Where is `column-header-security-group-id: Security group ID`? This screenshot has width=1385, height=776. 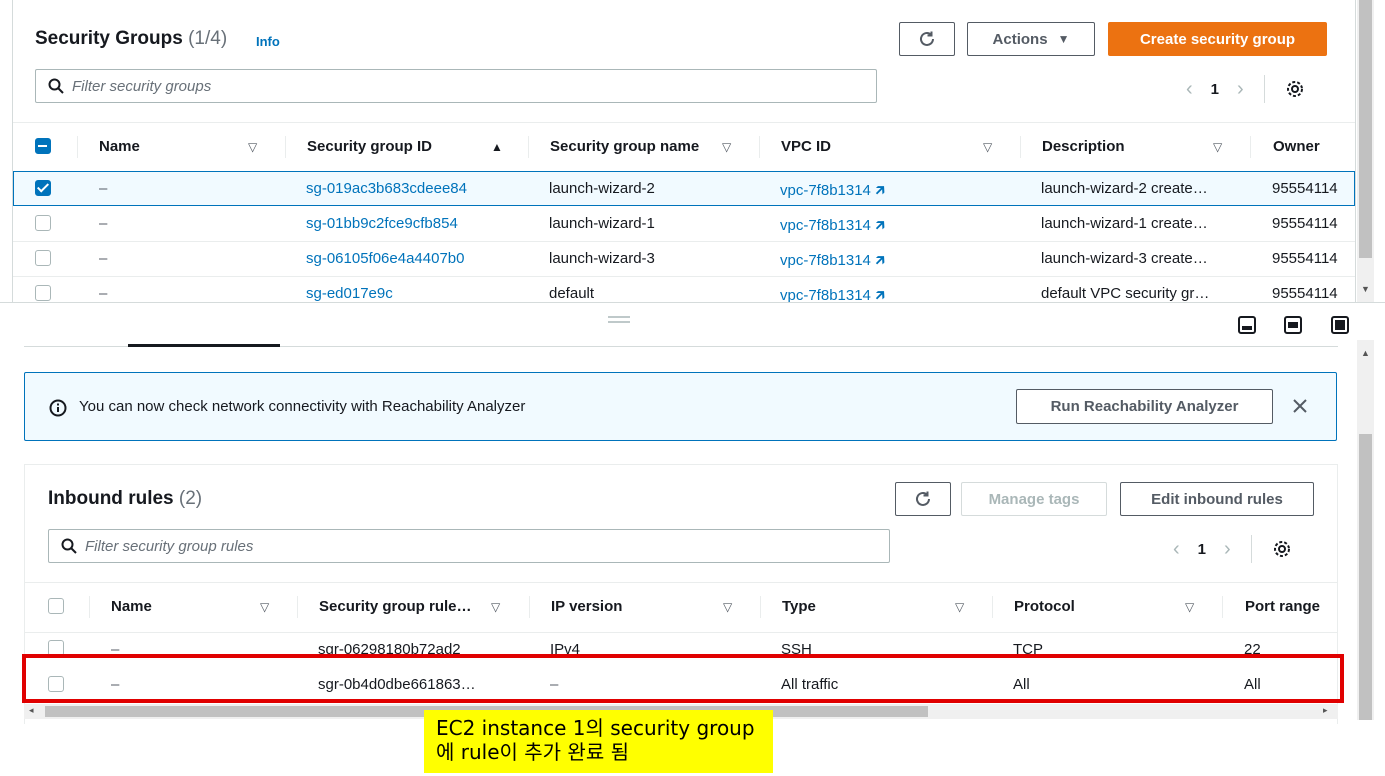 column-header-security-group-id: Security group ID is located at coordinates (369, 146).